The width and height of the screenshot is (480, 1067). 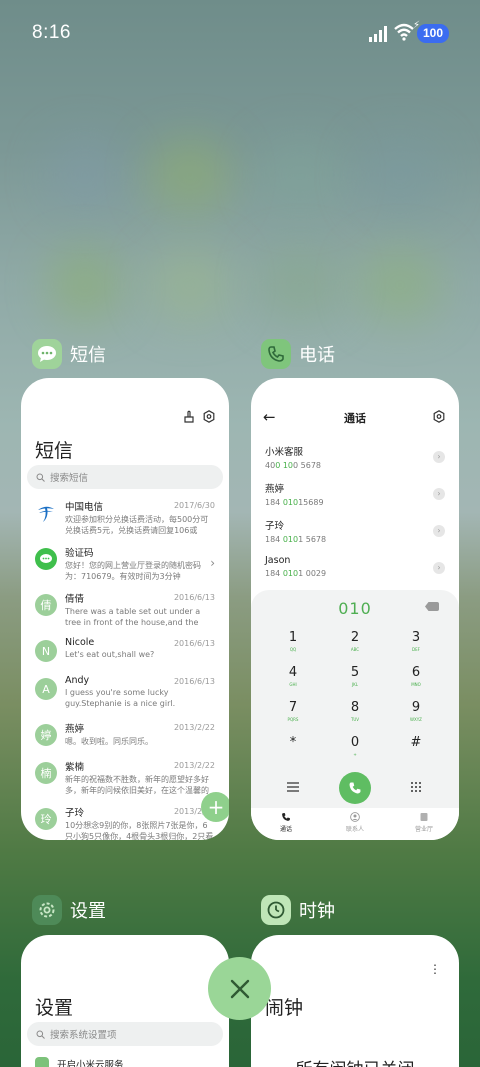 I want to click on dial-key-8: 8 TUV, so click(x=355, y=711).